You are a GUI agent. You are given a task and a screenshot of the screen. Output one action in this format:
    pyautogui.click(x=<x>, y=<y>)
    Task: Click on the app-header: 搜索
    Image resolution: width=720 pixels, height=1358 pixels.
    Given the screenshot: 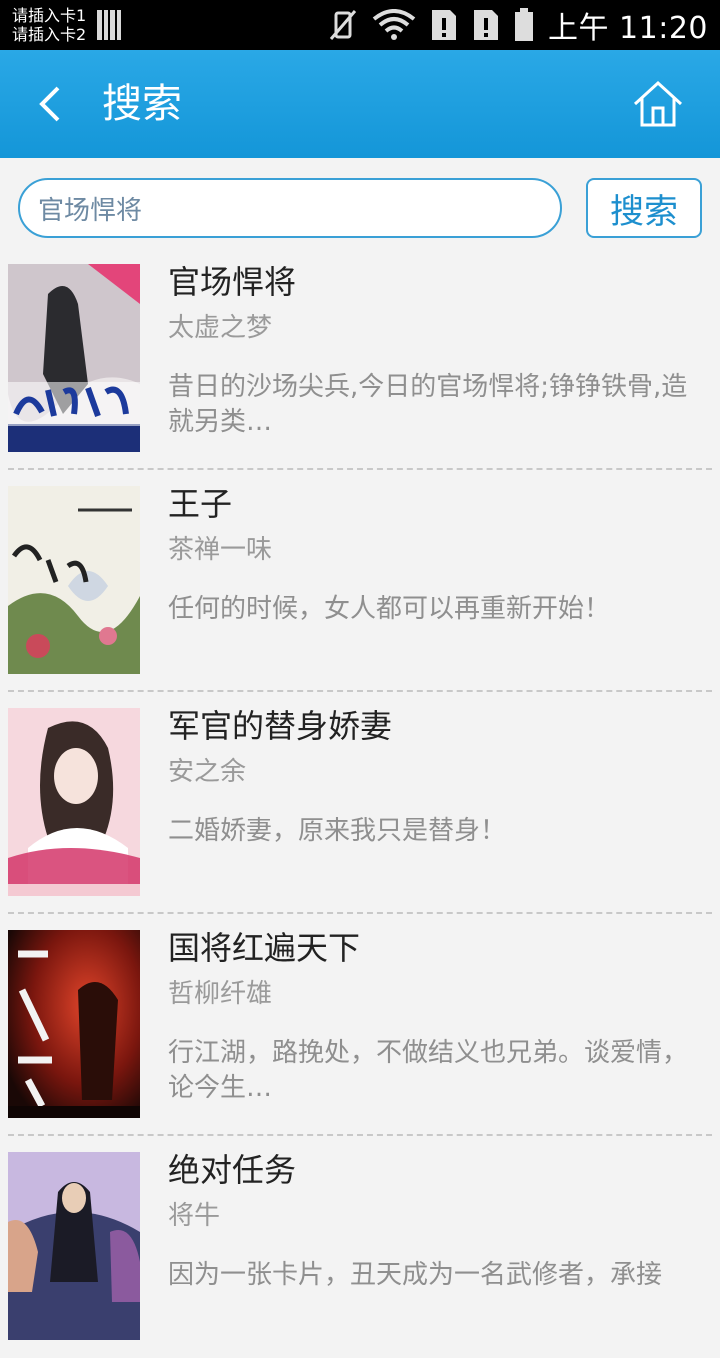 What is the action you would take?
    pyautogui.click(x=360, y=104)
    